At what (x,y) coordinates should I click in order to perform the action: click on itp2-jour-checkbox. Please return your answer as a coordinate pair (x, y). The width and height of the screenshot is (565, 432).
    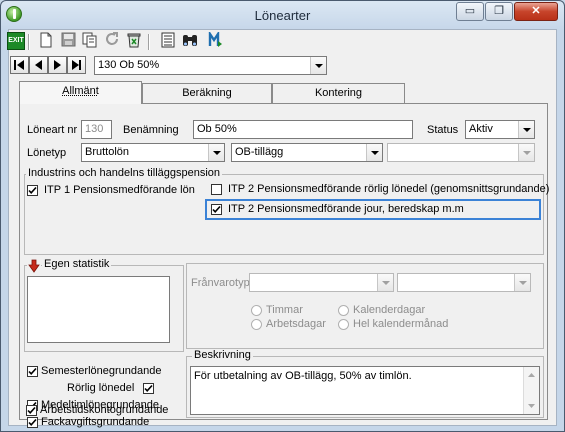
    Looking at the image, I should click on (216, 209).